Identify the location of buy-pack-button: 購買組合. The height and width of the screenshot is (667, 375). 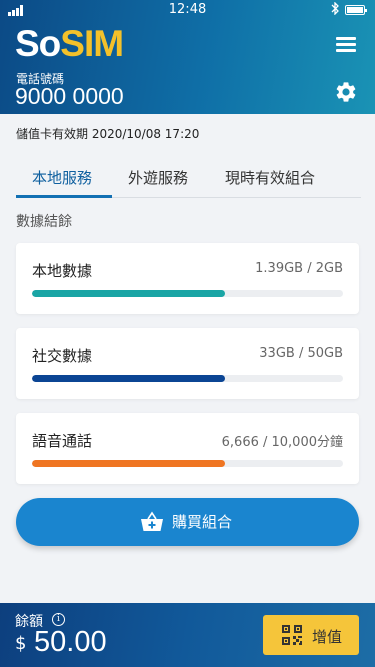
(187, 522).